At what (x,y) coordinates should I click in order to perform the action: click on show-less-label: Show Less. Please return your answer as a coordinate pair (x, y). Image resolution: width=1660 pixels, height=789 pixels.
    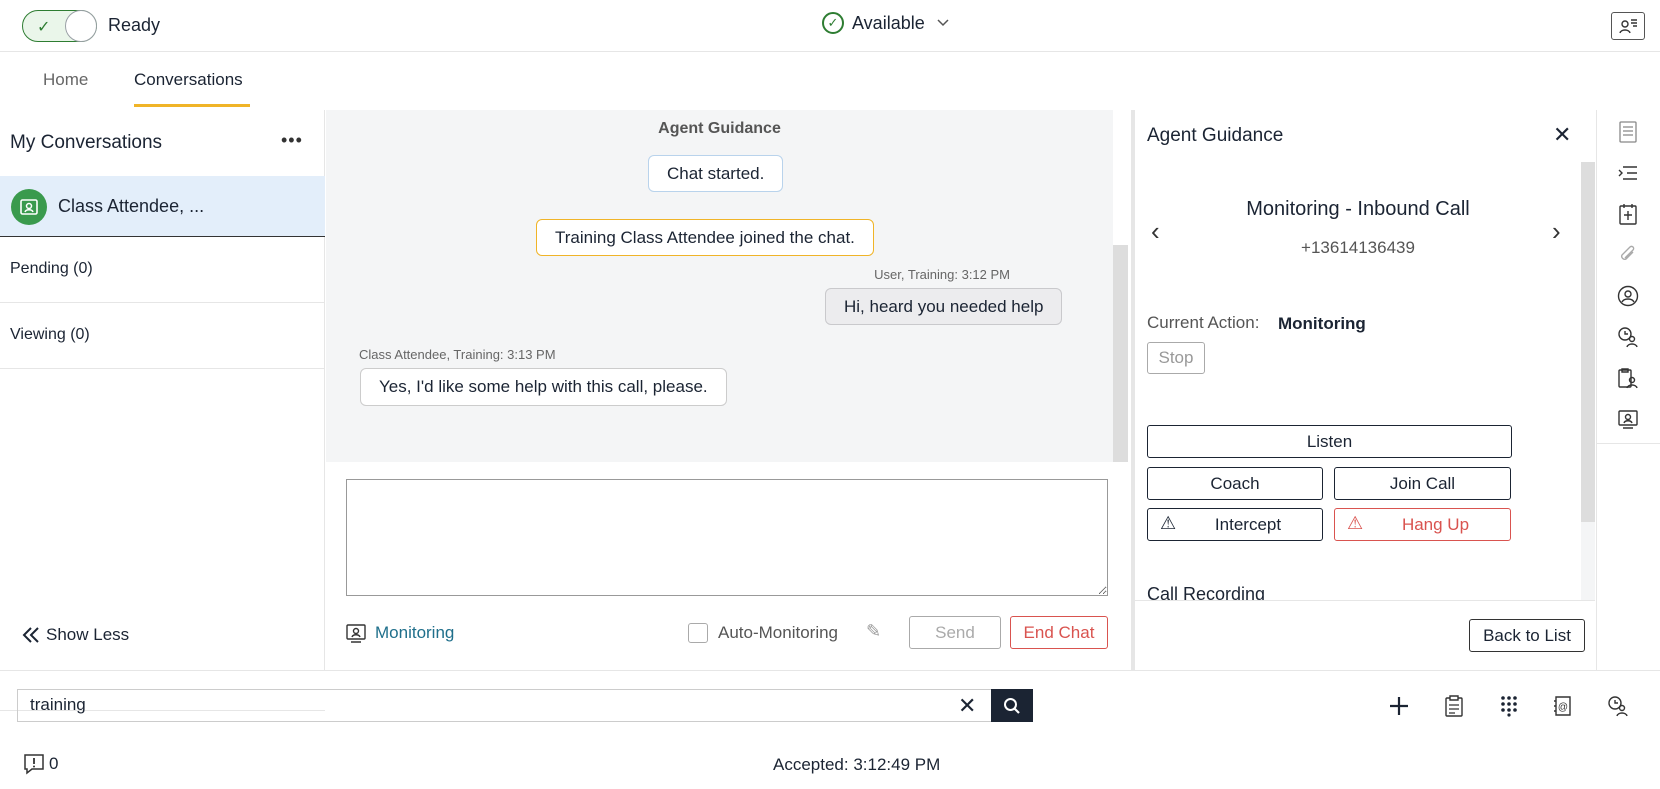
    Looking at the image, I should click on (88, 634).